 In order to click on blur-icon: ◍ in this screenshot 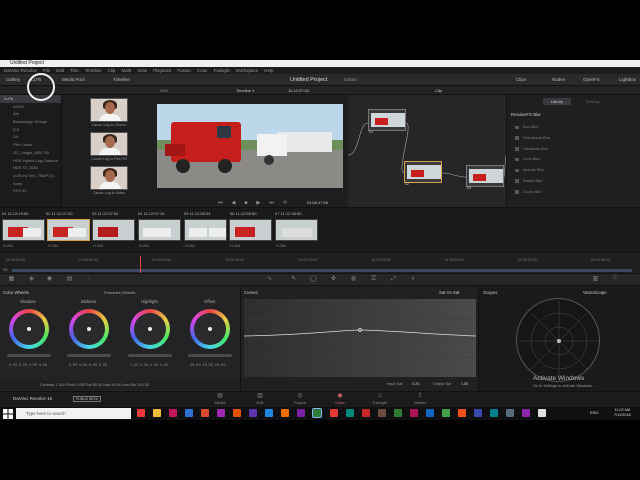, I will do `click(353, 279)`.